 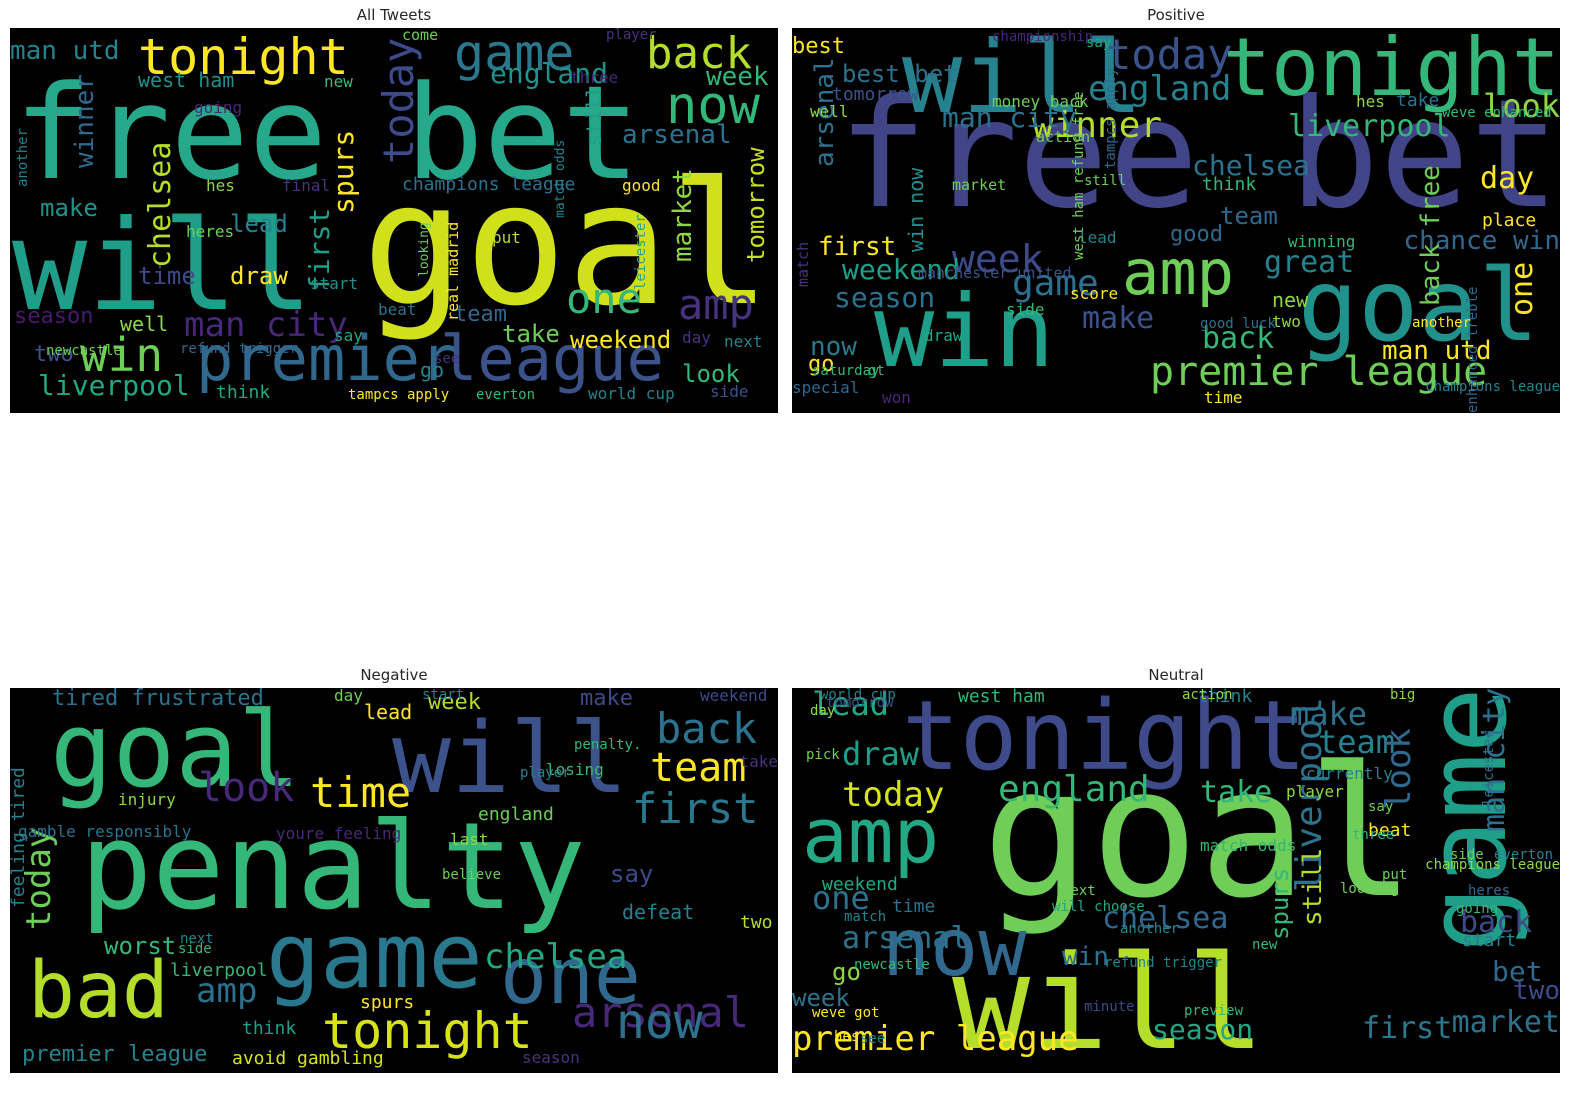 What do you see at coordinates (1079, 175) in the screenshot?
I see `word-cloud-term: west ham refund free` at bounding box center [1079, 175].